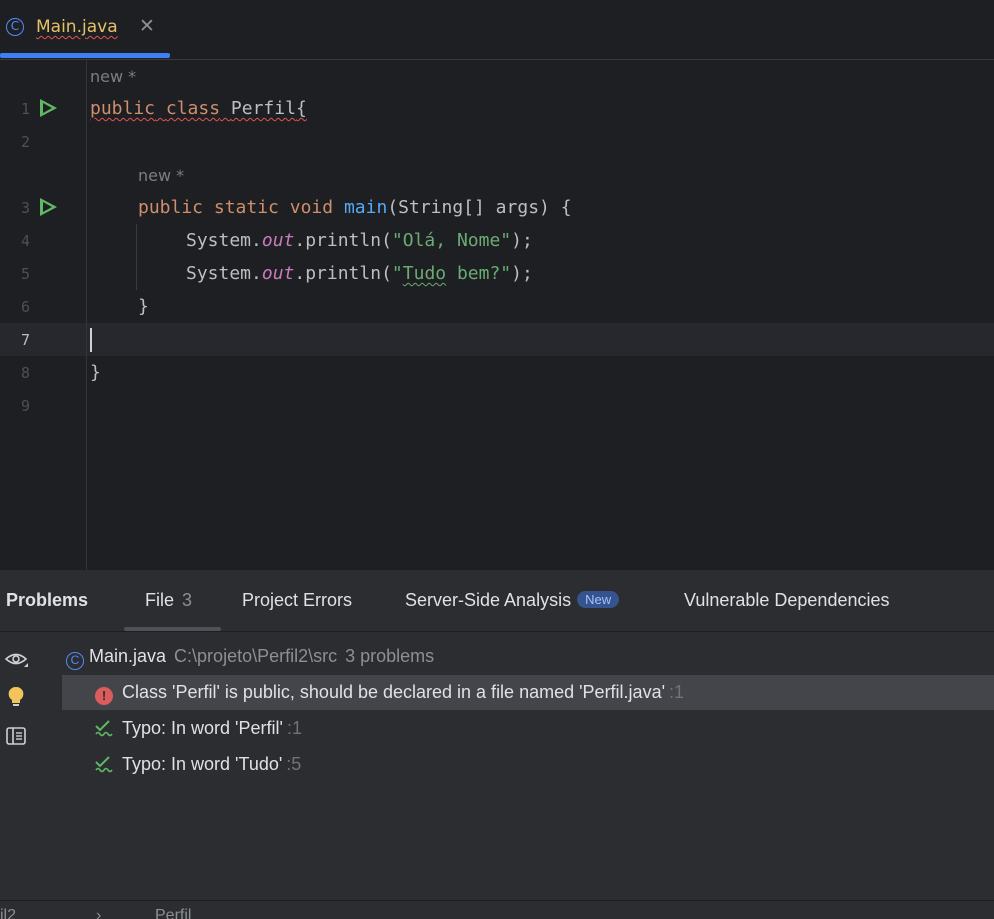  Describe the element at coordinates (786, 600) in the screenshot. I see `tab-vulnerable-dependencies: Vulnerable Dependencies` at that location.